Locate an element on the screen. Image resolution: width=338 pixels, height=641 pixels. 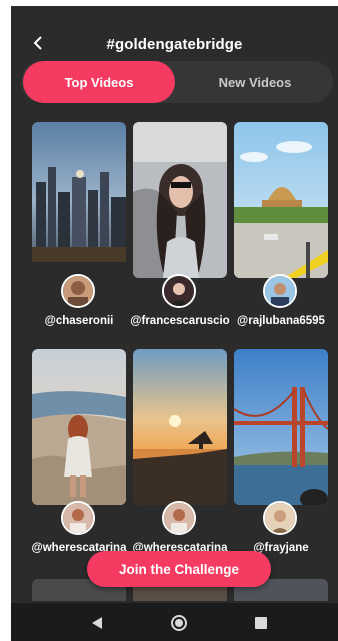
tab-new-videos: New Videos is located at coordinates (255, 82).